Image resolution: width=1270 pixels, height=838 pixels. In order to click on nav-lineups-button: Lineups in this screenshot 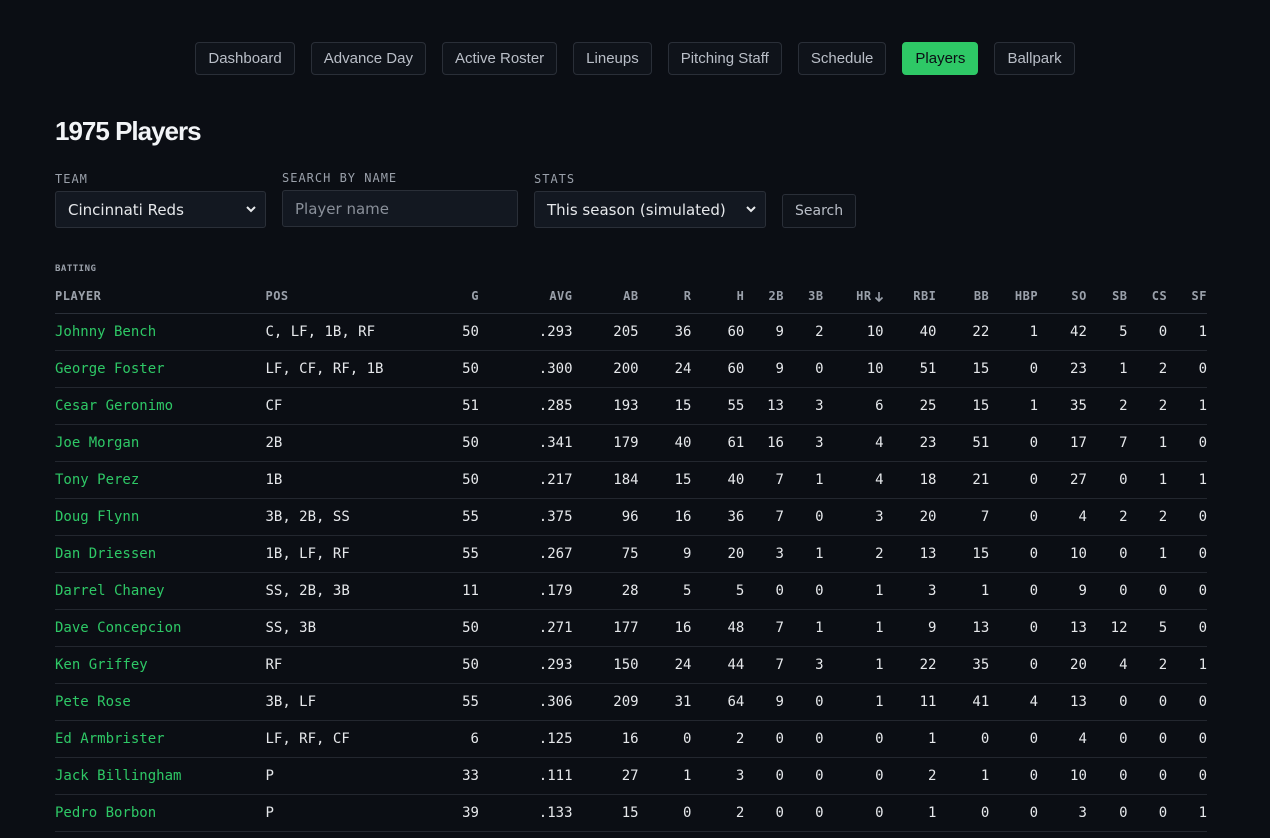, I will do `click(612, 58)`.